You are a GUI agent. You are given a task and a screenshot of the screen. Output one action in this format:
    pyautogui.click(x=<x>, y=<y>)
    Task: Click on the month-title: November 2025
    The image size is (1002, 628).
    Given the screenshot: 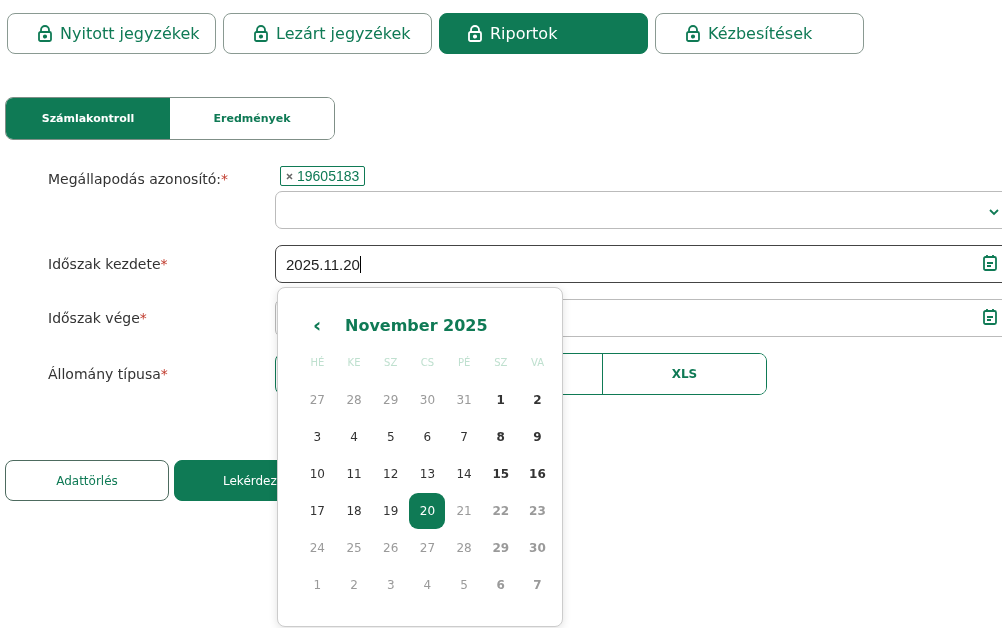 What is the action you would take?
    pyautogui.click(x=416, y=325)
    